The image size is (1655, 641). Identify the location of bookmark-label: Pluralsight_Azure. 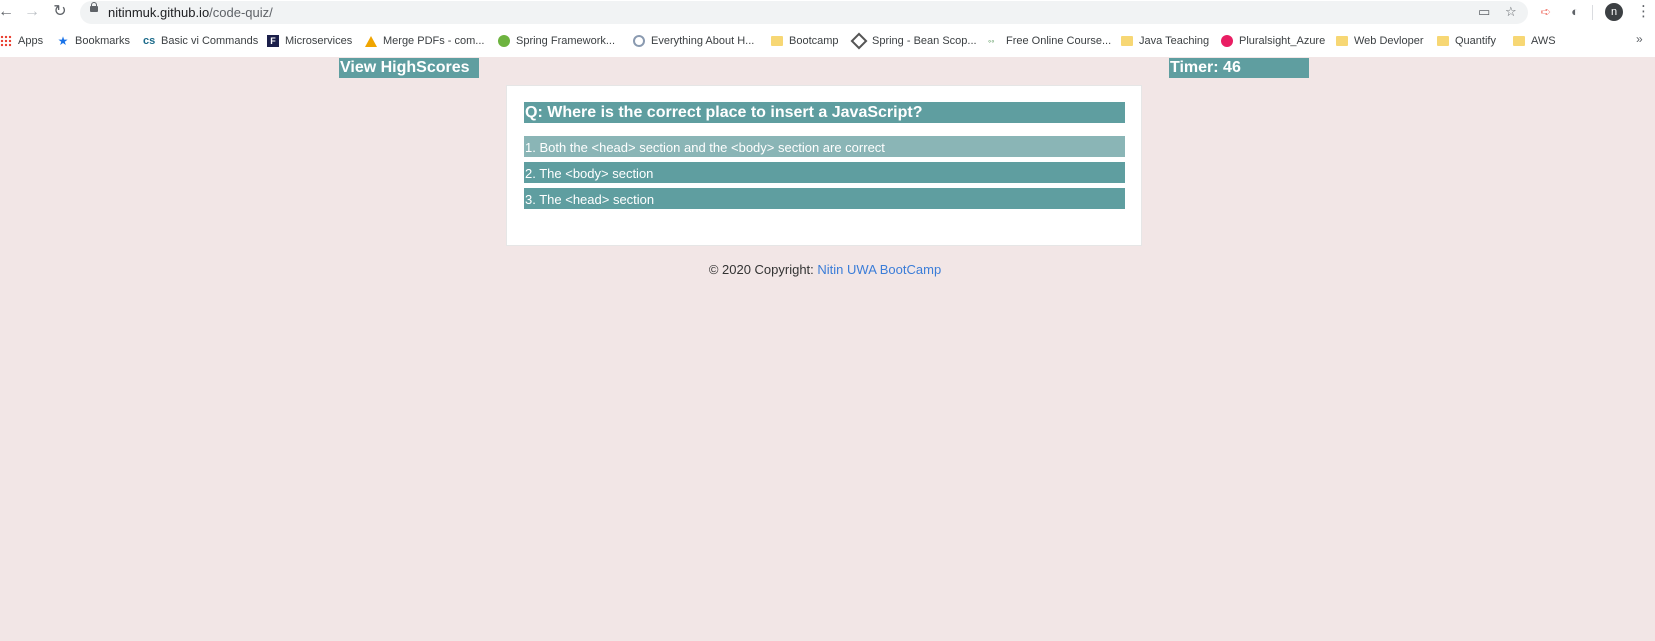
(1282, 41).